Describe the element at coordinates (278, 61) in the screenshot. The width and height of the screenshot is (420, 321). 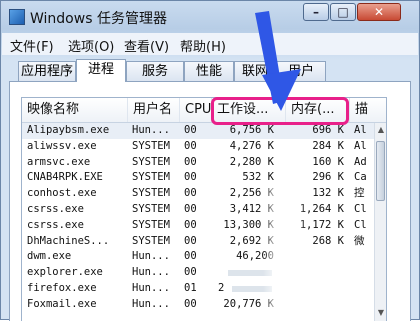
I see `arrow-annotation` at that location.